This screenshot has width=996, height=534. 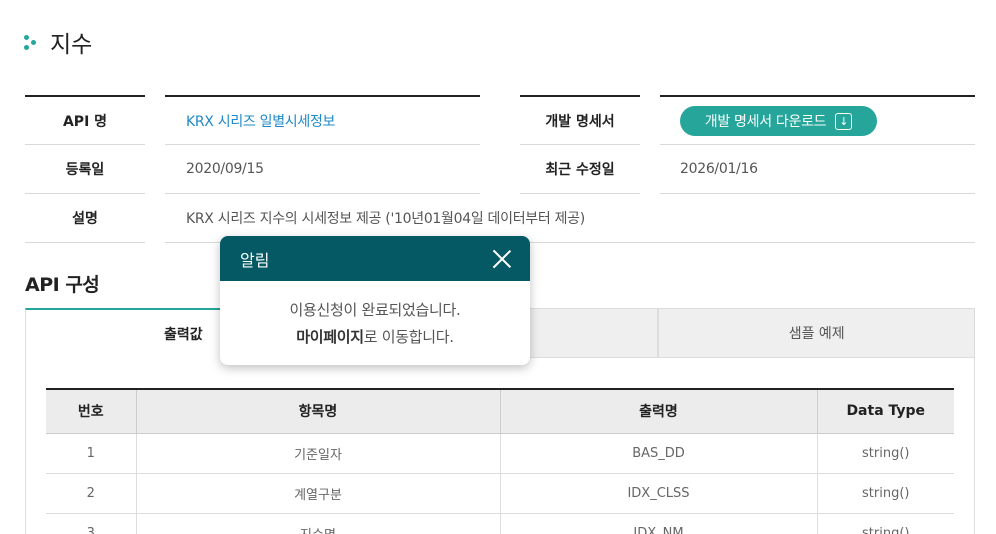 I want to click on cell-number: 1, so click(x=91, y=453).